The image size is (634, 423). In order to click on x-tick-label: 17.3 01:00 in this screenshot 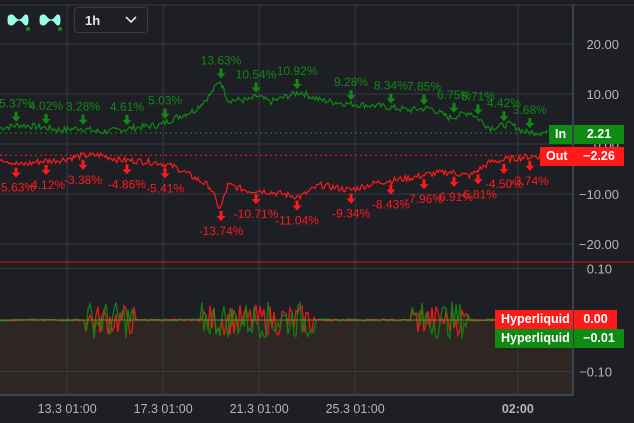, I will do `click(163, 409)`.